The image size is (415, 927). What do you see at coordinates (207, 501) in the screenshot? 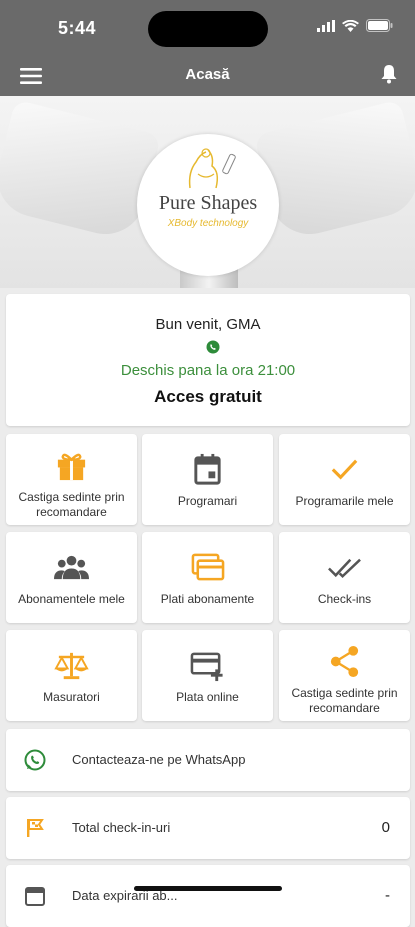
I see `tile-label: Programari` at bounding box center [207, 501].